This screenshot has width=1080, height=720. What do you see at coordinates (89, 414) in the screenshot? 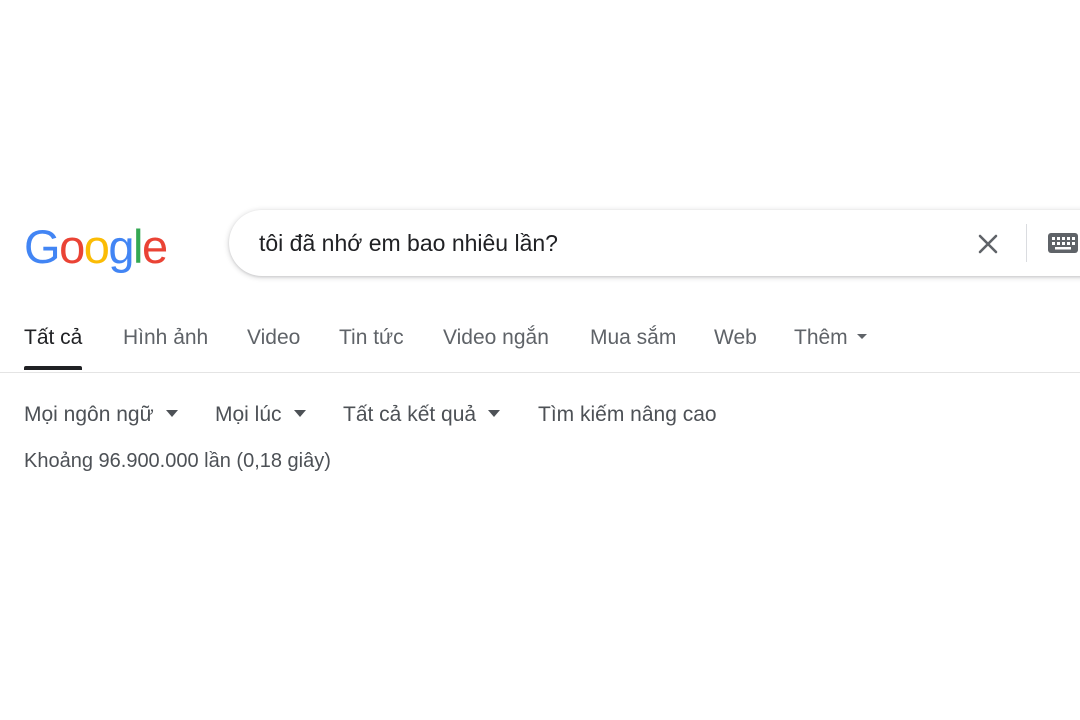
I see `language-label: Mọi ngôn ngữ` at bounding box center [89, 414].